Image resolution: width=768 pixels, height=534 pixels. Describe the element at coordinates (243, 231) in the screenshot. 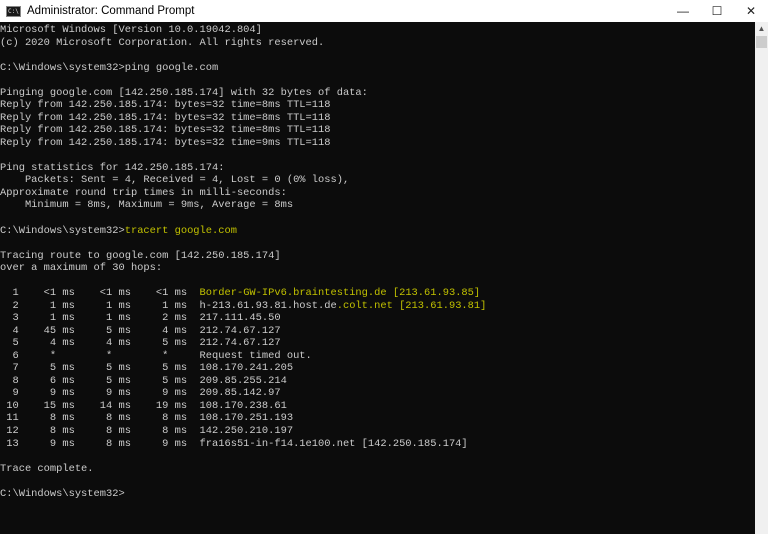

I see `console-line: C:\Windows\system32>tracert google.com` at that location.